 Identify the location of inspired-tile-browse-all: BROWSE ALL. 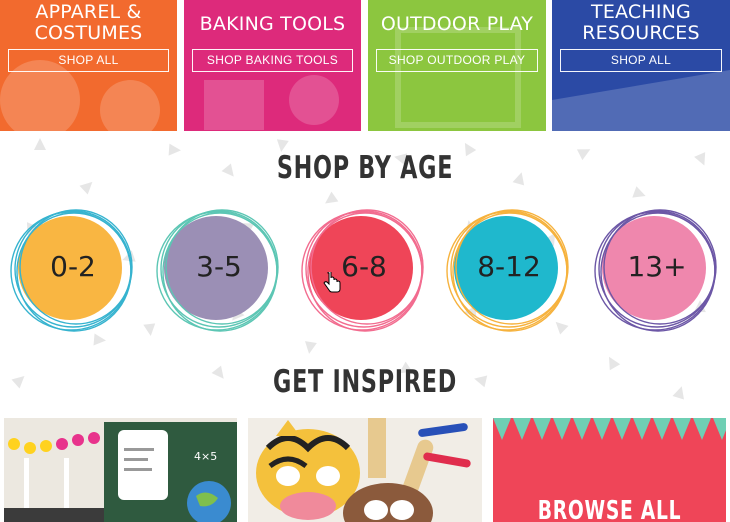
(609, 470).